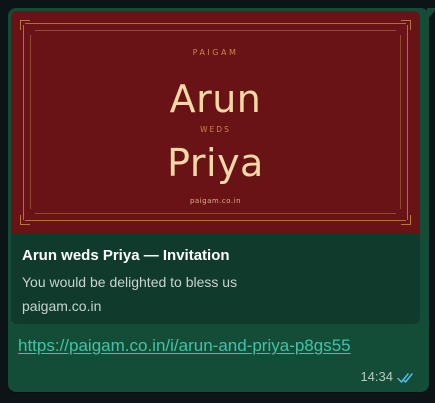  Describe the element at coordinates (130, 282) in the screenshot. I see `link-preview-description: You would be delighted to bless us` at that location.